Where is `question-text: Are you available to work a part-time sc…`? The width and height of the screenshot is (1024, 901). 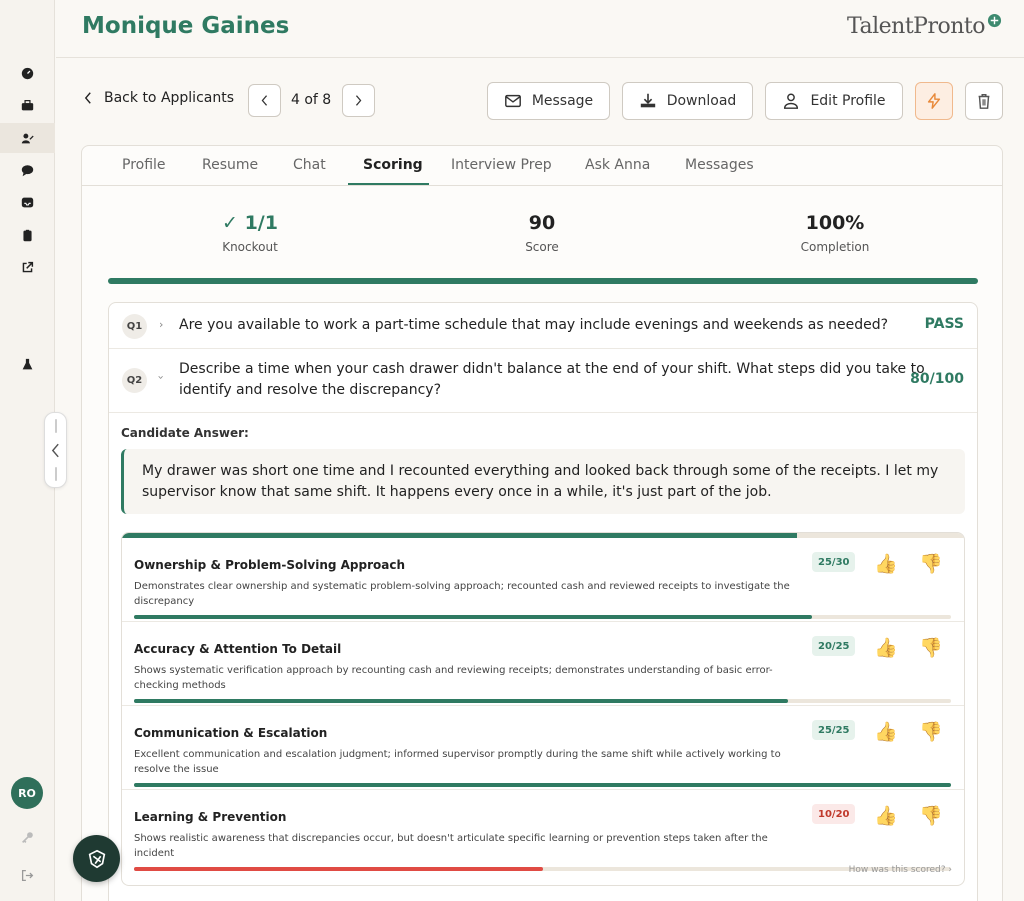 question-text: Are you available to work a part-time sc… is located at coordinates (534, 325).